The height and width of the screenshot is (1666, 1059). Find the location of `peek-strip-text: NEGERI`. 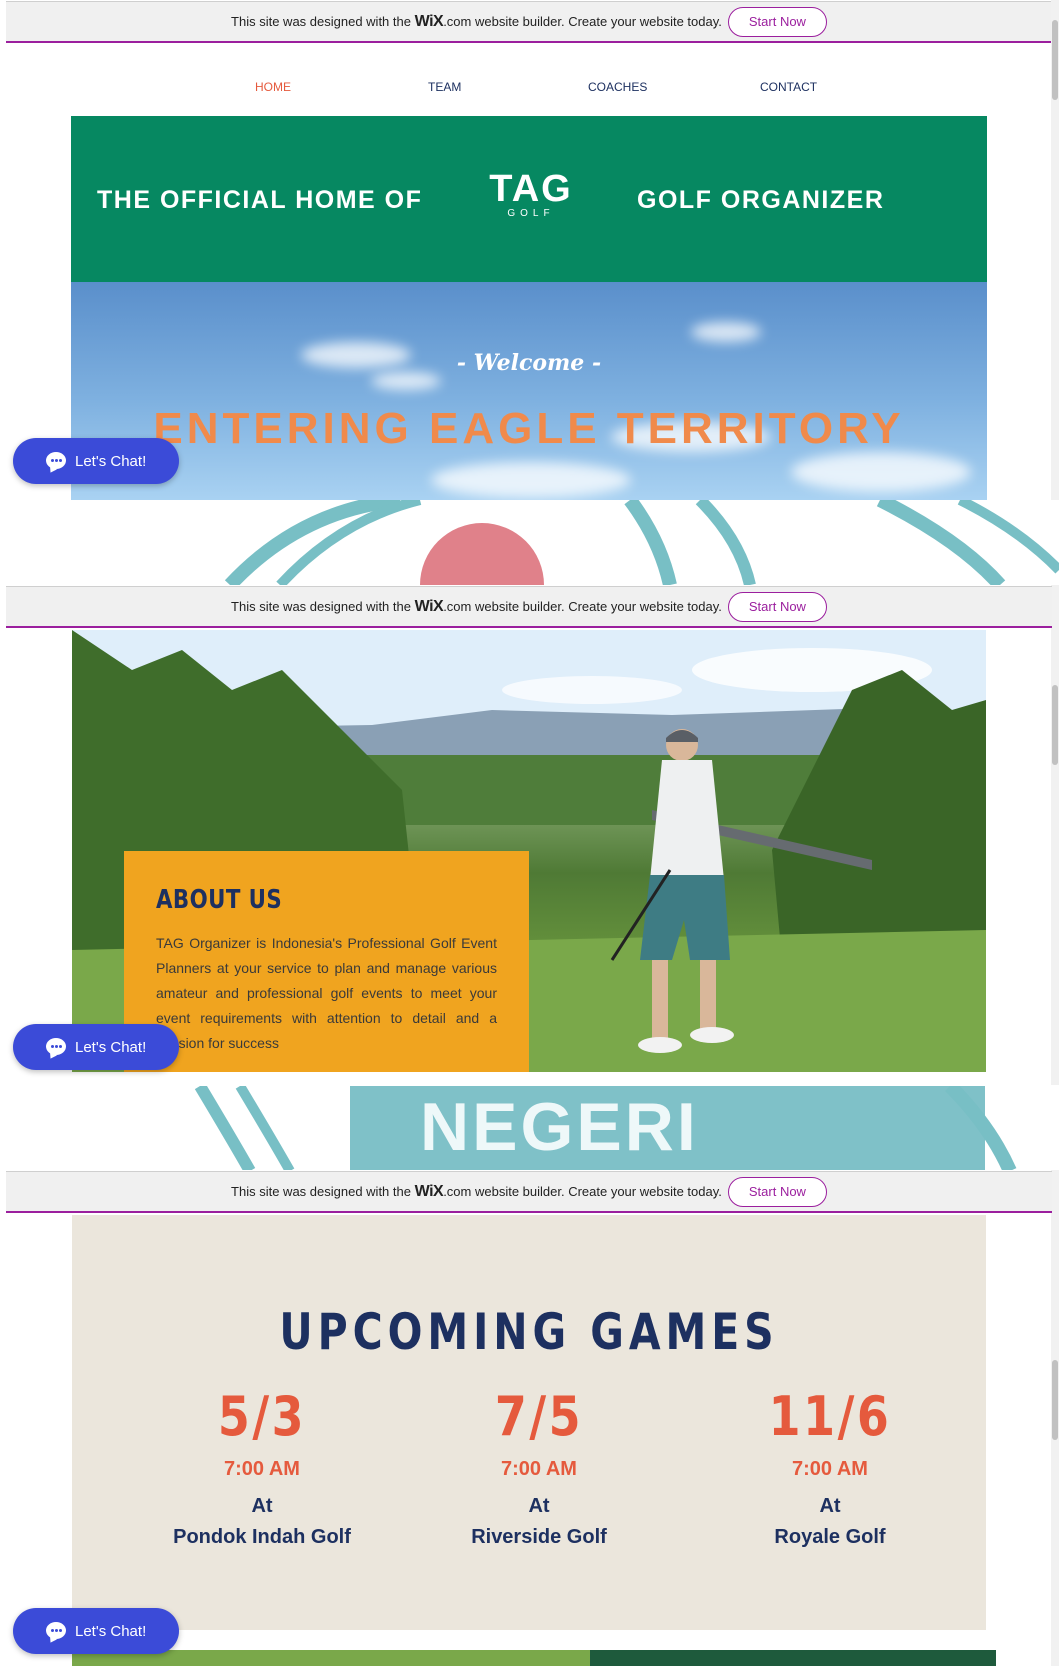

peek-strip-text: NEGERI is located at coordinates (559, 1127).